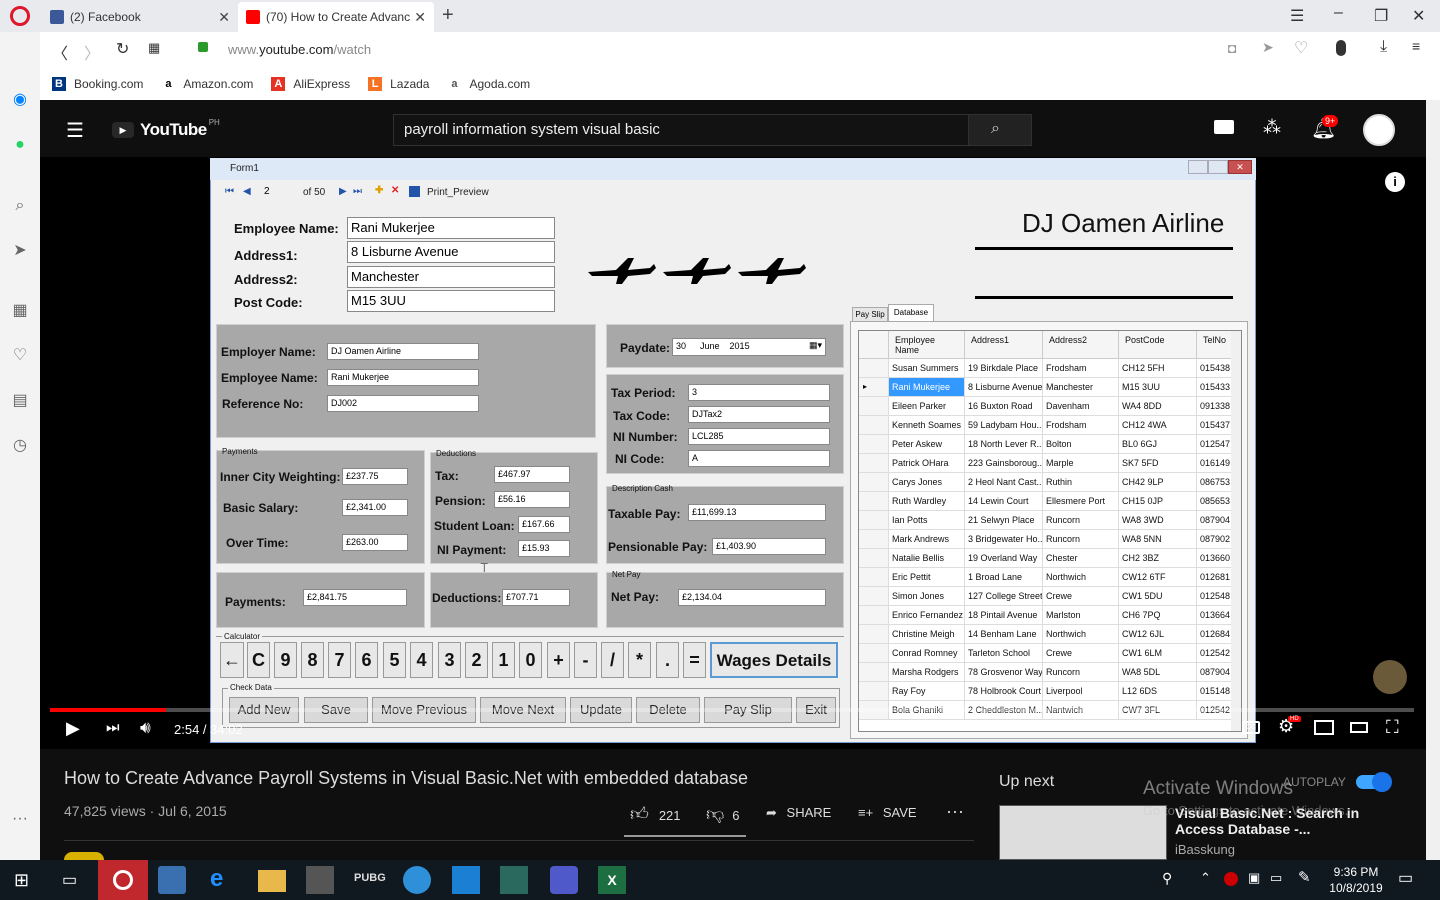 The height and width of the screenshot is (900, 1440). I want to click on grid-cell: 78 Holbrook Court, so click(1004, 691).